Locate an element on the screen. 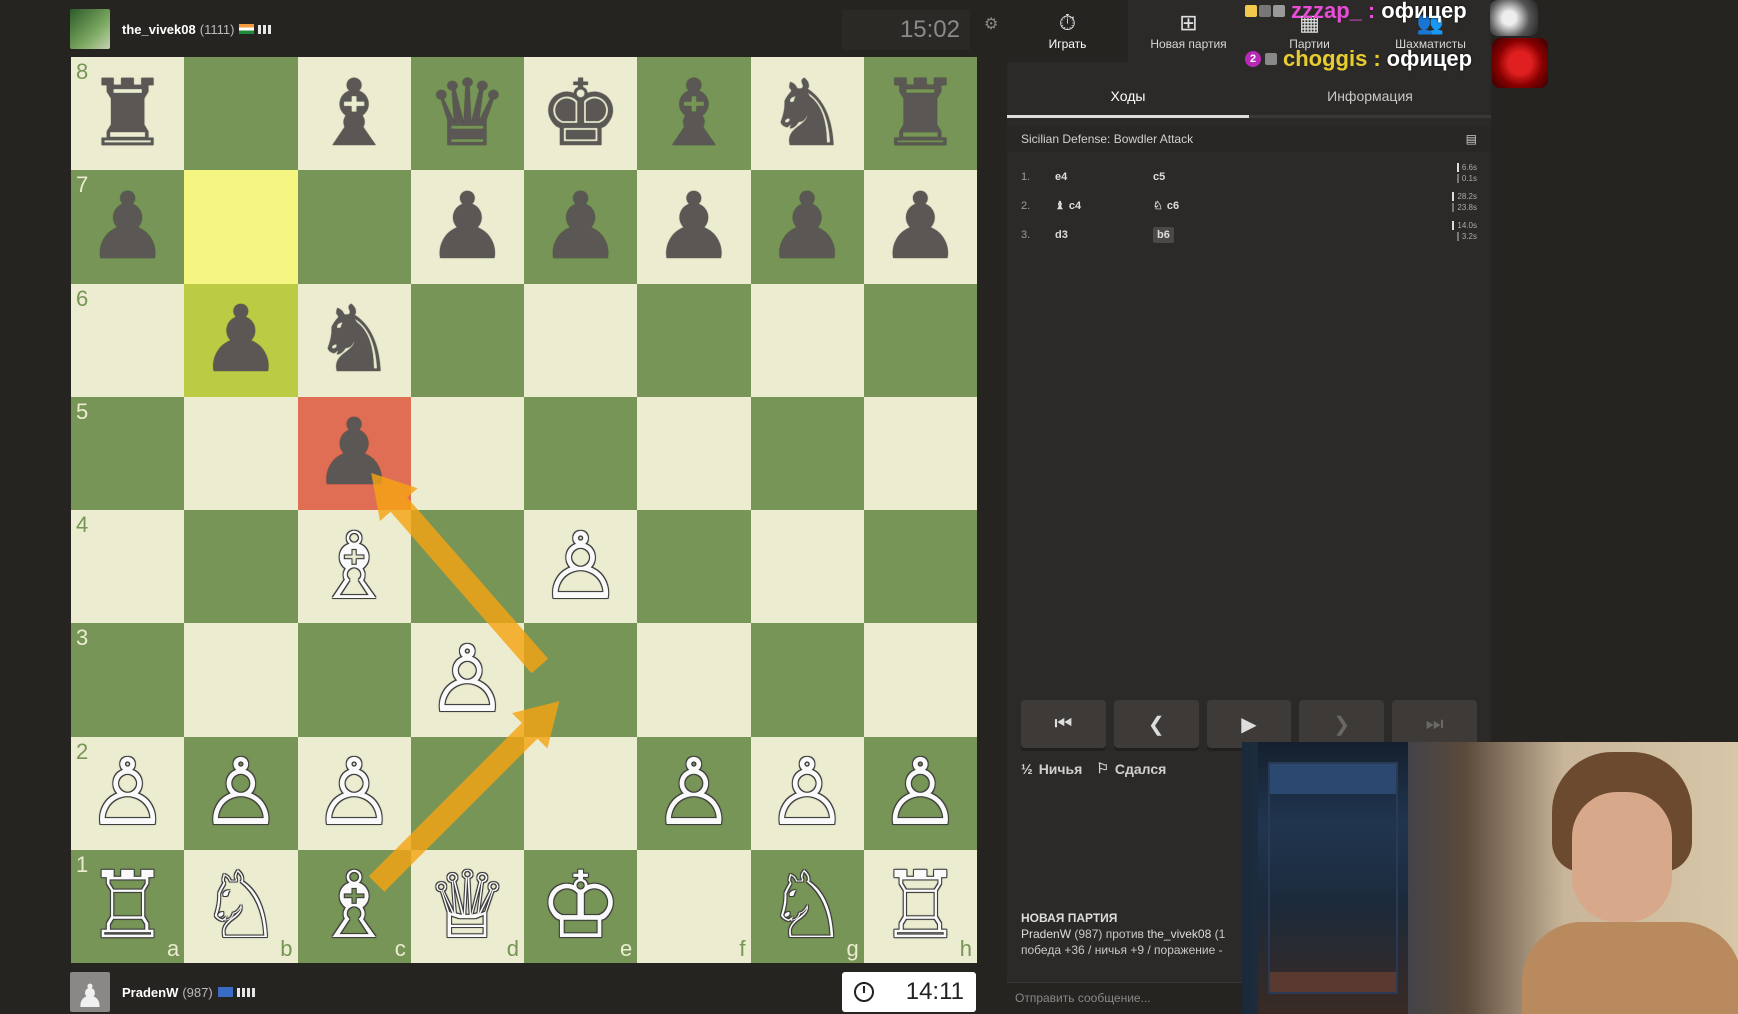  opening-name: Sicilian Defense: Bowdler Attack is located at coordinates (1107, 139).